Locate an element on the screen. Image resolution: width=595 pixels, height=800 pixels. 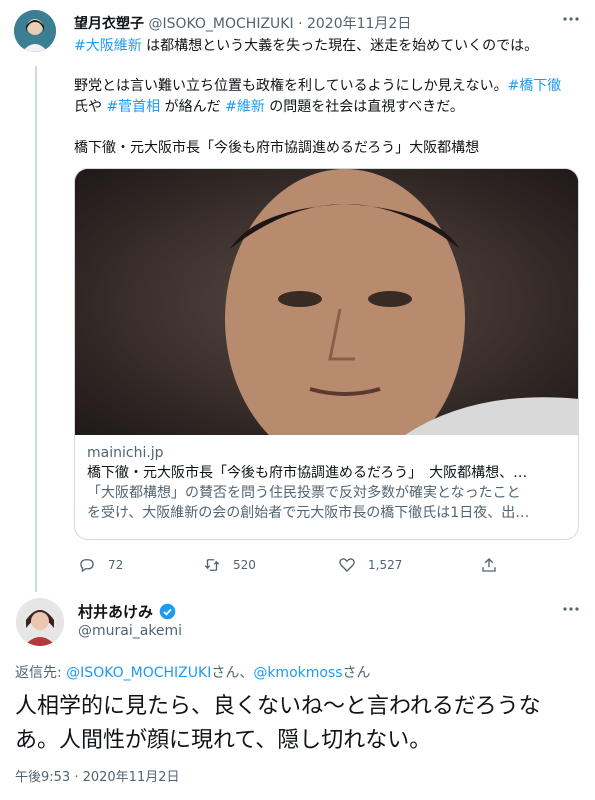
like-button: 1,527 is located at coordinates (370, 565).